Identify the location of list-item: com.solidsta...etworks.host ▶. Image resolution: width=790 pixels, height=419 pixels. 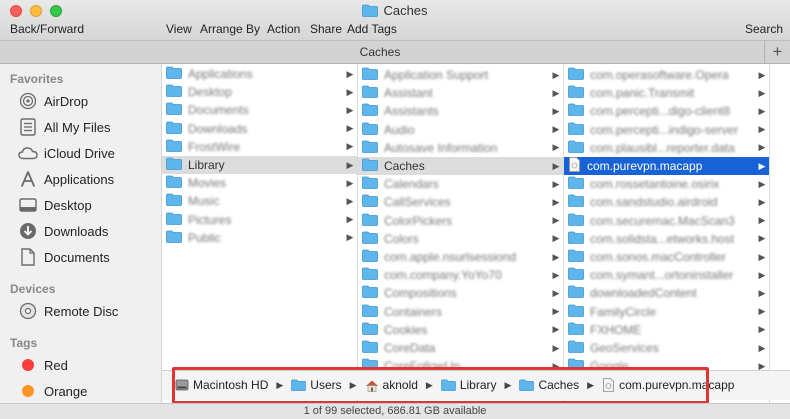
(666, 239).